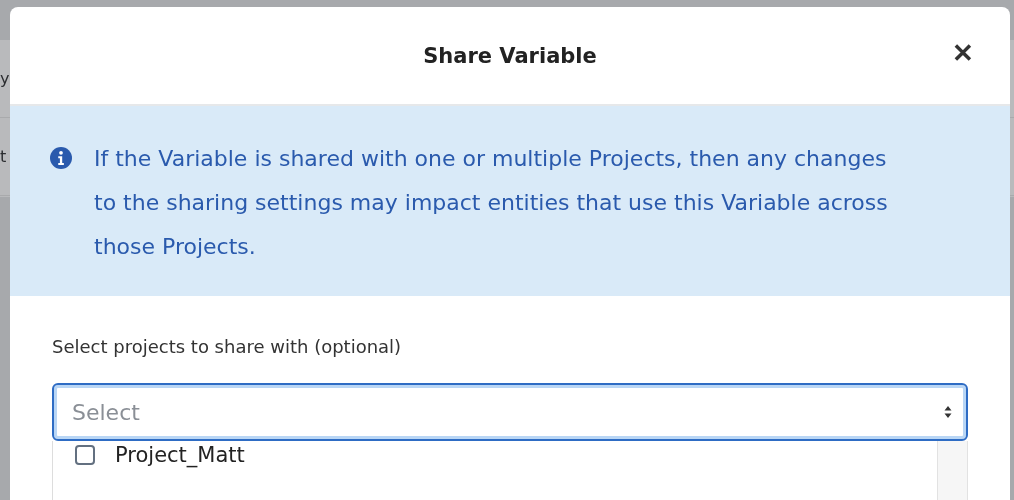 This screenshot has width=1014, height=500. What do you see at coordinates (963, 53) in the screenshot?
I see `close-button: ✕` at bounding box center [963, 53].